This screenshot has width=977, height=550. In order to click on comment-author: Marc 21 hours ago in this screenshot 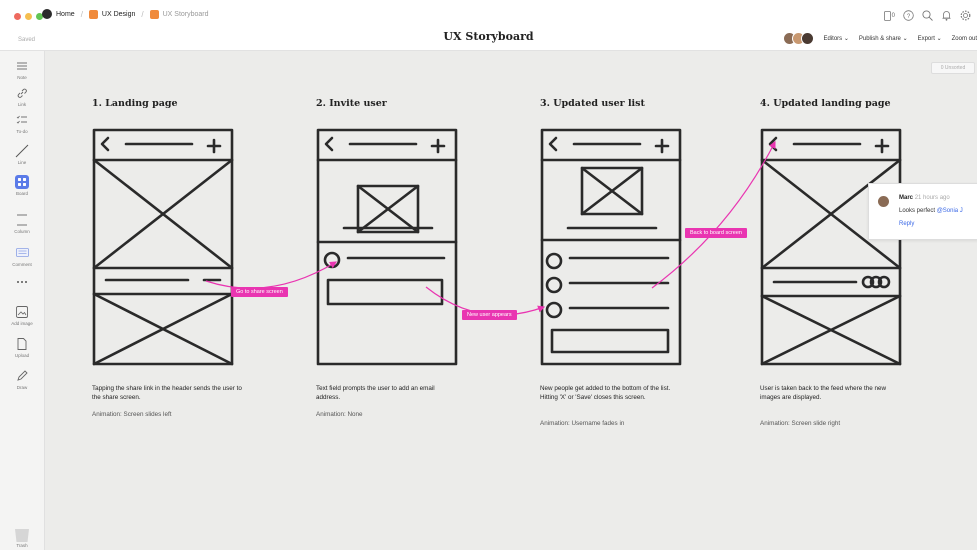, I will do `click(924, 198)`.